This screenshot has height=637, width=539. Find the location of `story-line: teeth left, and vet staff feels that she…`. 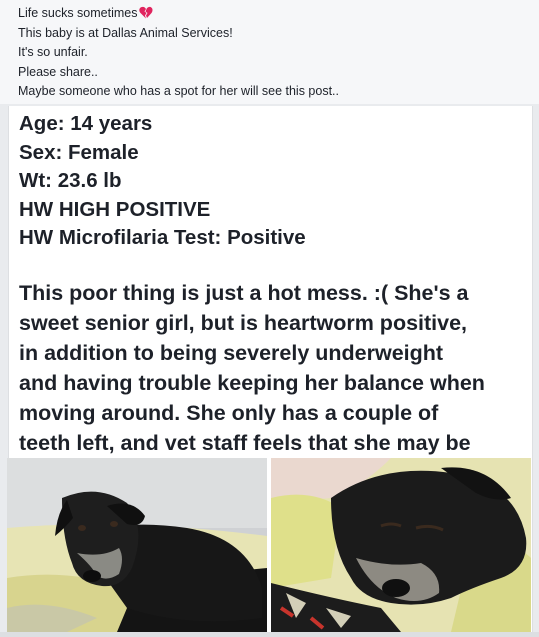

story-line: teeth left, and vet staff feels that she… is located at coordinates (245, 443).